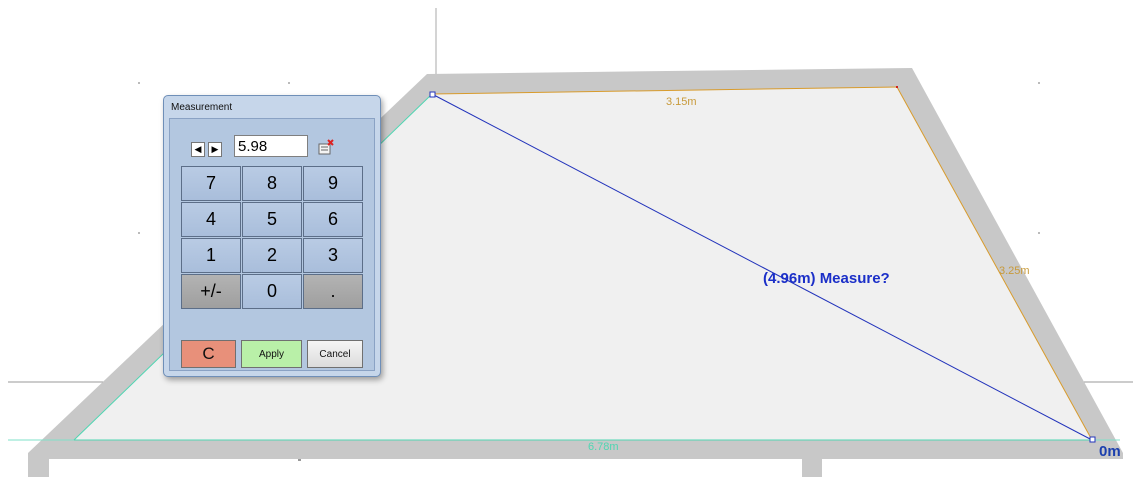 Image resolution: width=1133 pixels, height=477 pixels. I want to click on key-decimal: ., so click(333, 291).